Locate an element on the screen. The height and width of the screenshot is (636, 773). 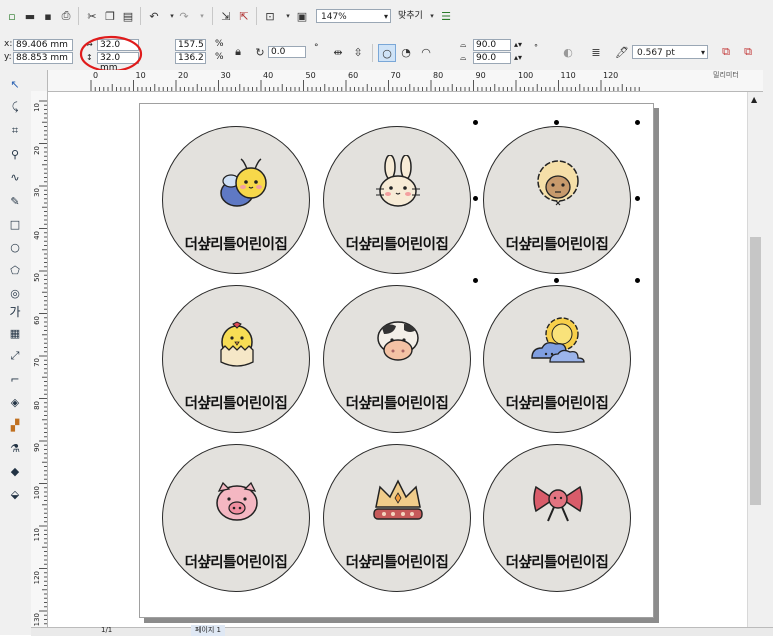
table-tool-icon: ▦ is located at coordinates (15, 333).